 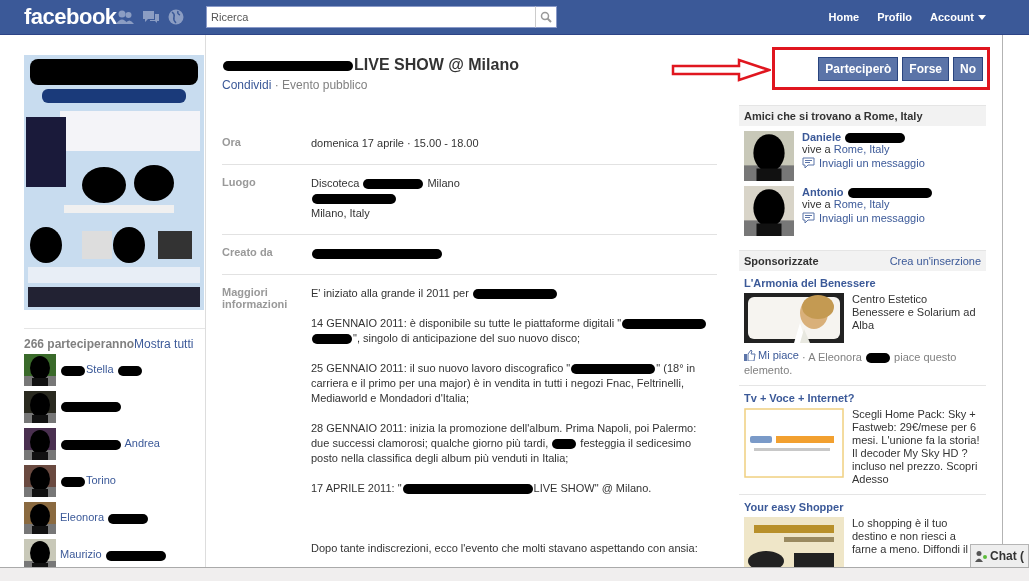 What do you see at coordinates (781, 261) in the screenshot?
I see `section-header: Sponsorizzate` at bounding box center [781, 261].